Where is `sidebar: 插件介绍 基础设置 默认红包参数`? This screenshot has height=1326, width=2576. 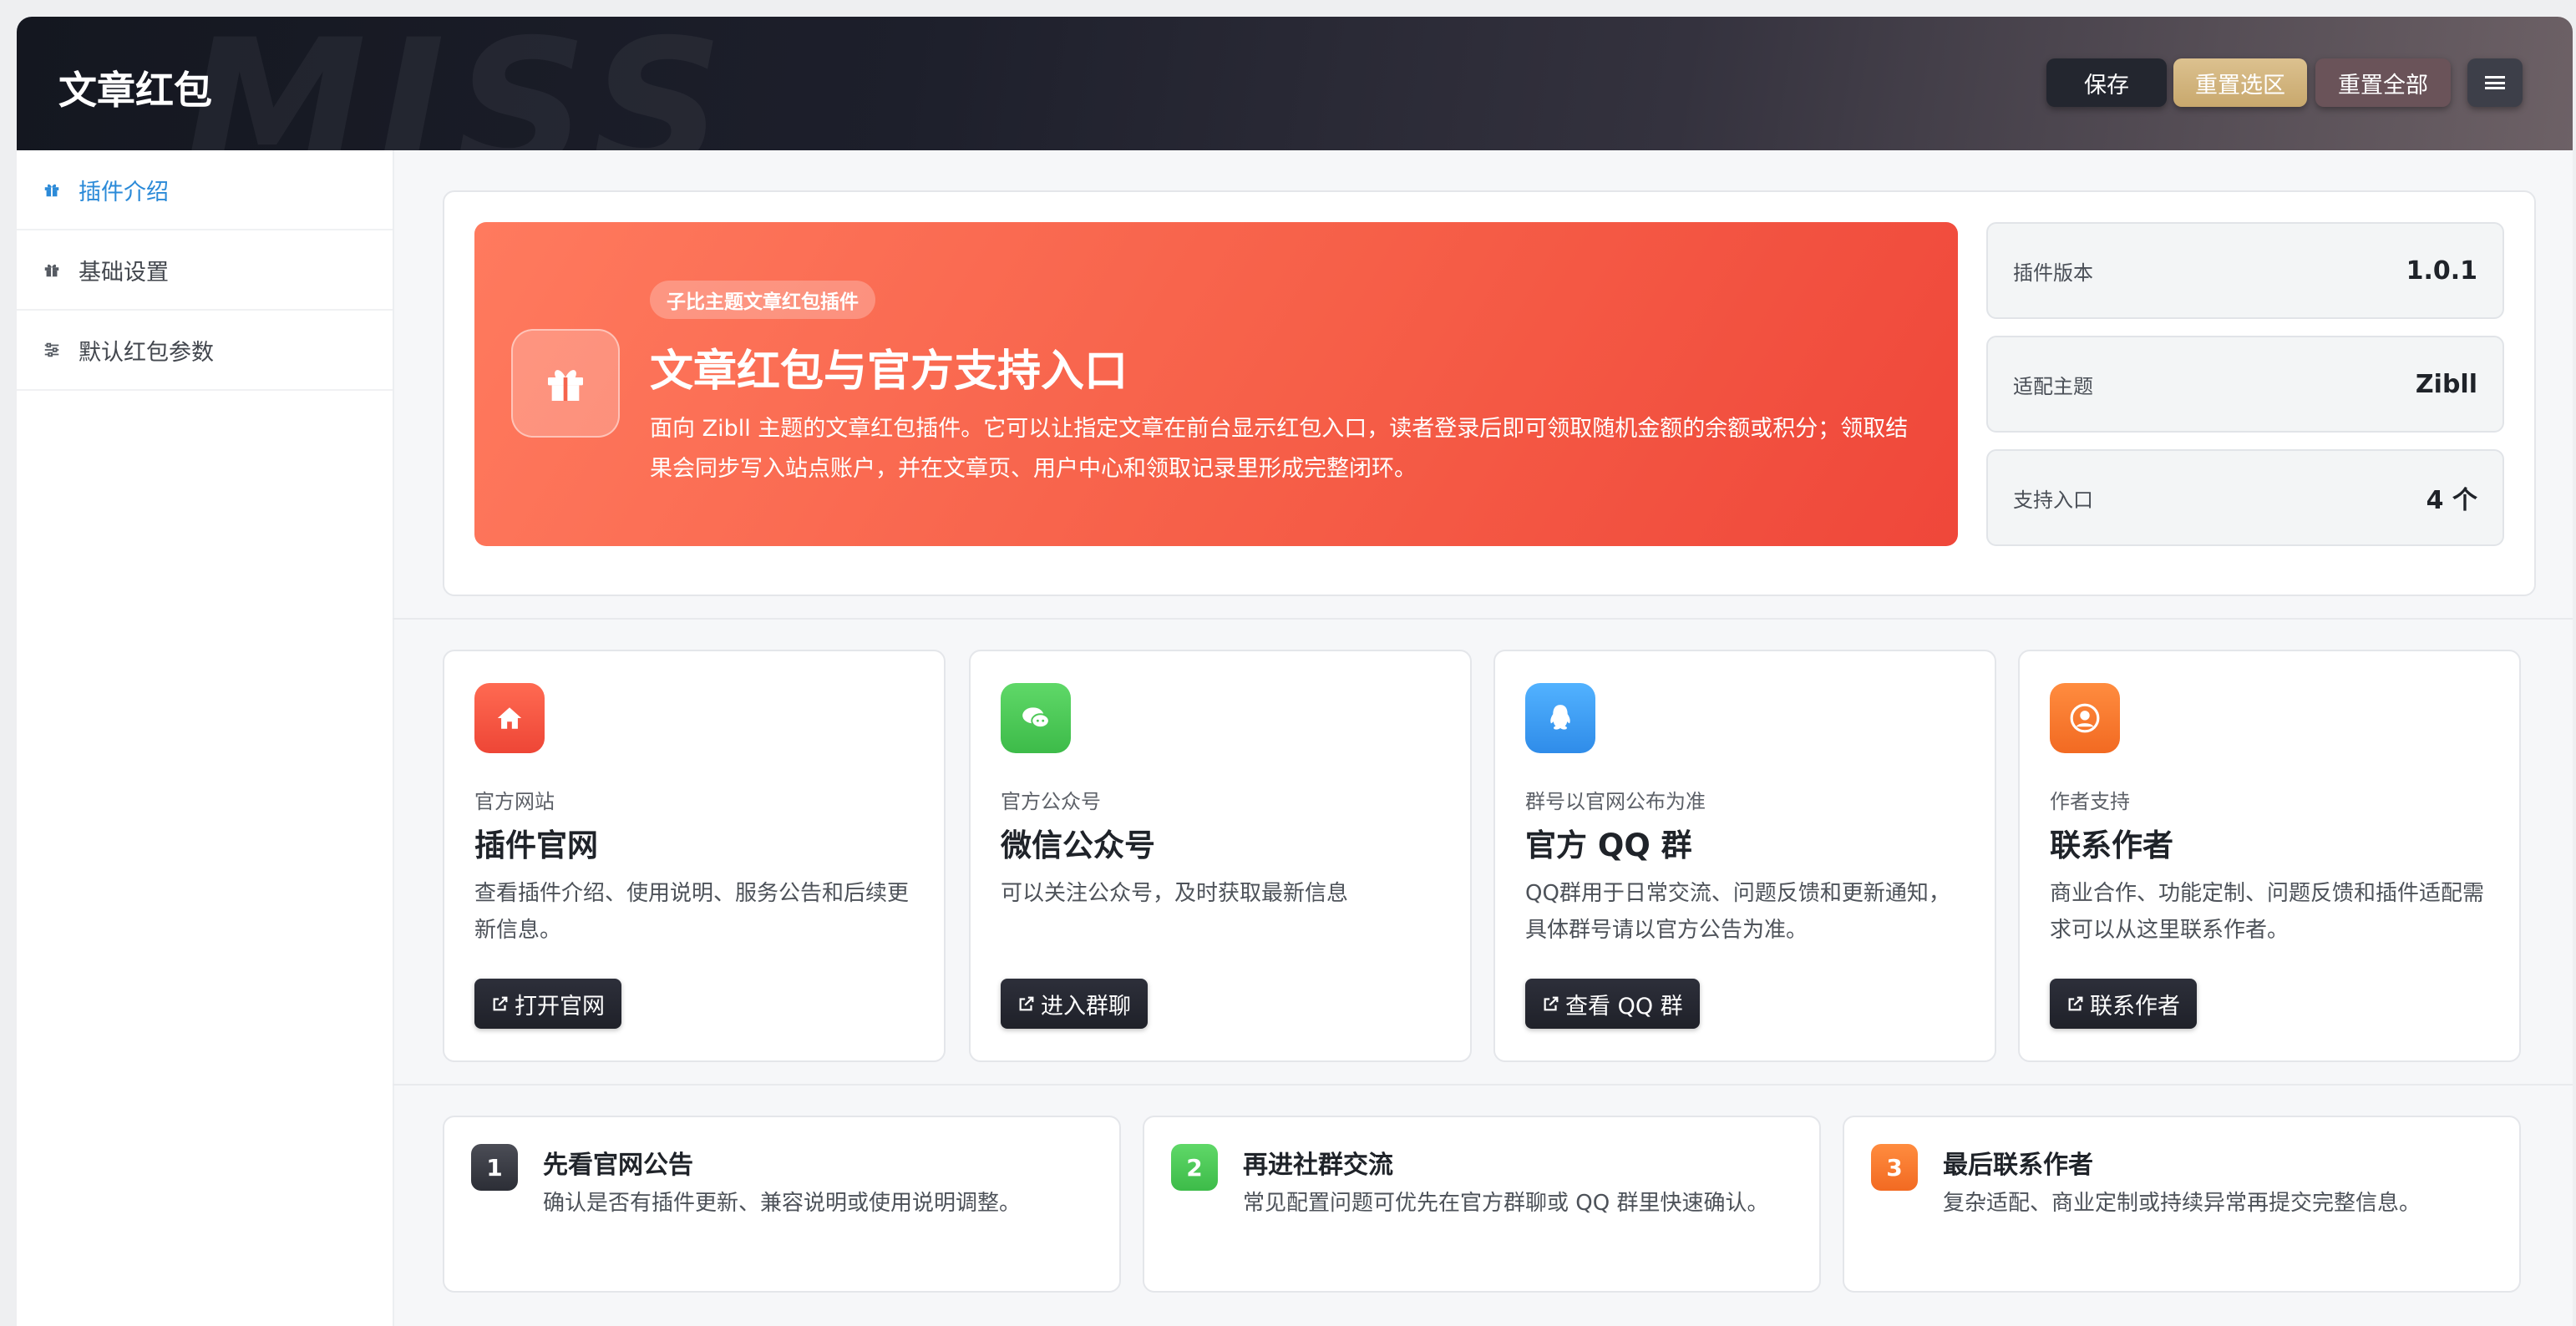
sidebar: 插件介绍 基础设置 默认红包参数 is located at coordinates (205, 738).